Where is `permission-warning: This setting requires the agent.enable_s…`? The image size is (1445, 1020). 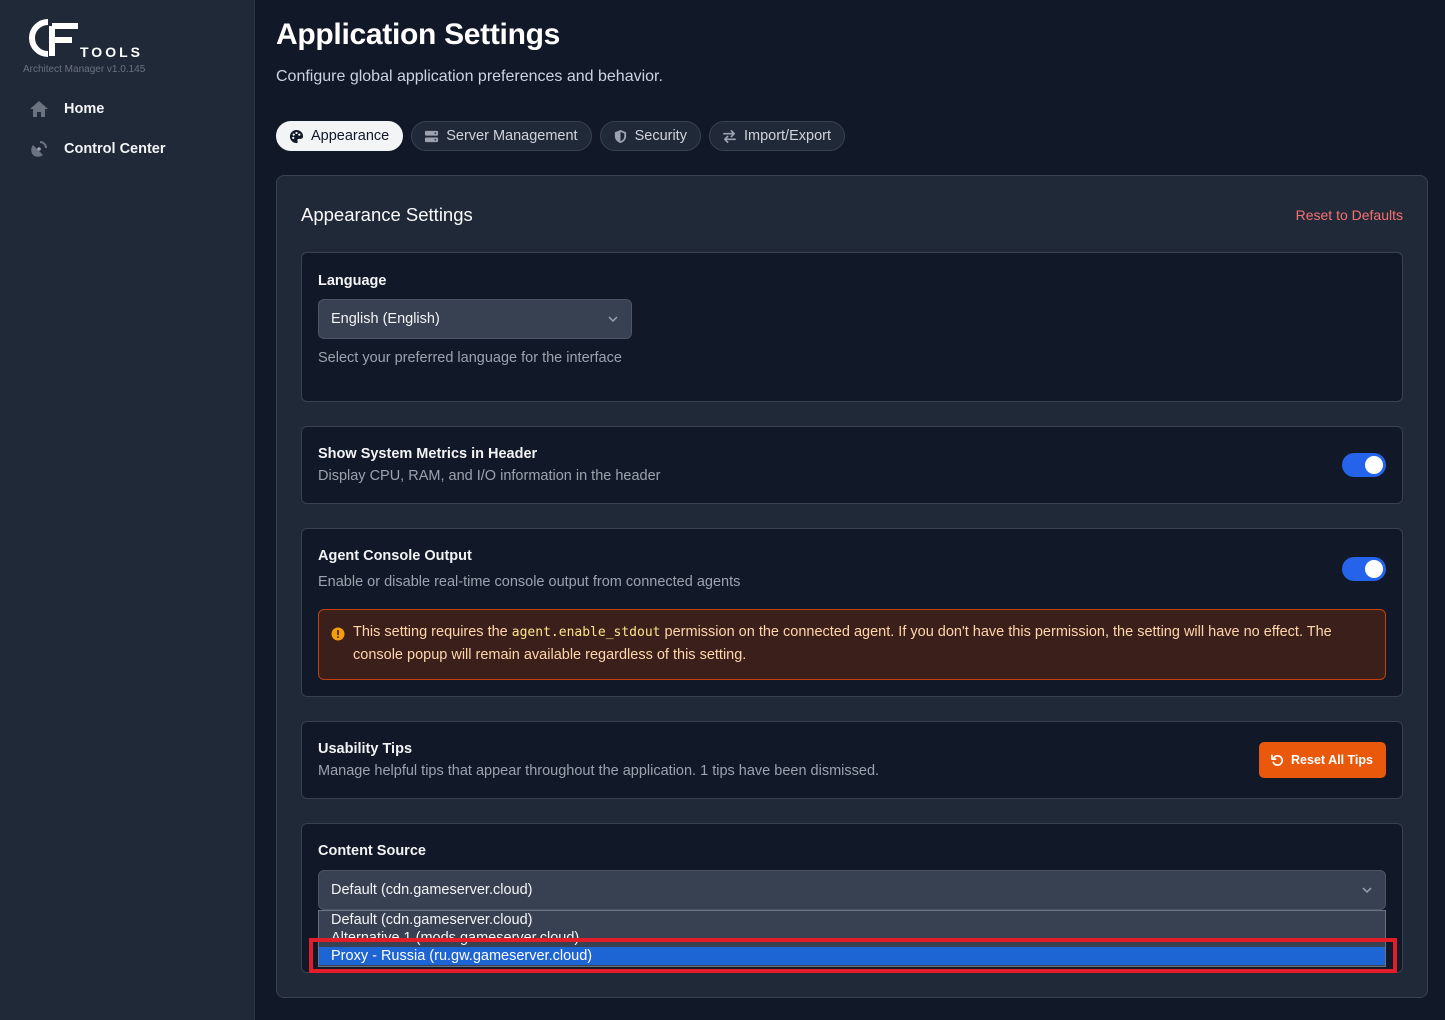
permission-warning: This setting requires the agent.enable_s… is located at coordinates (852, 644).